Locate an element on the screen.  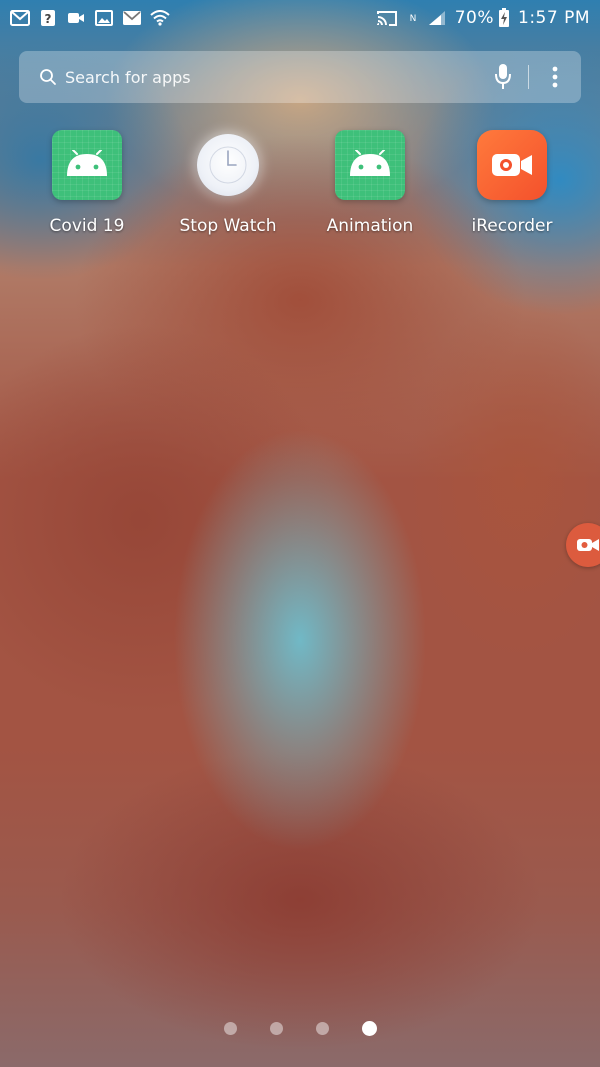
app-label: iRecorder is located at coordinates (512, 226).